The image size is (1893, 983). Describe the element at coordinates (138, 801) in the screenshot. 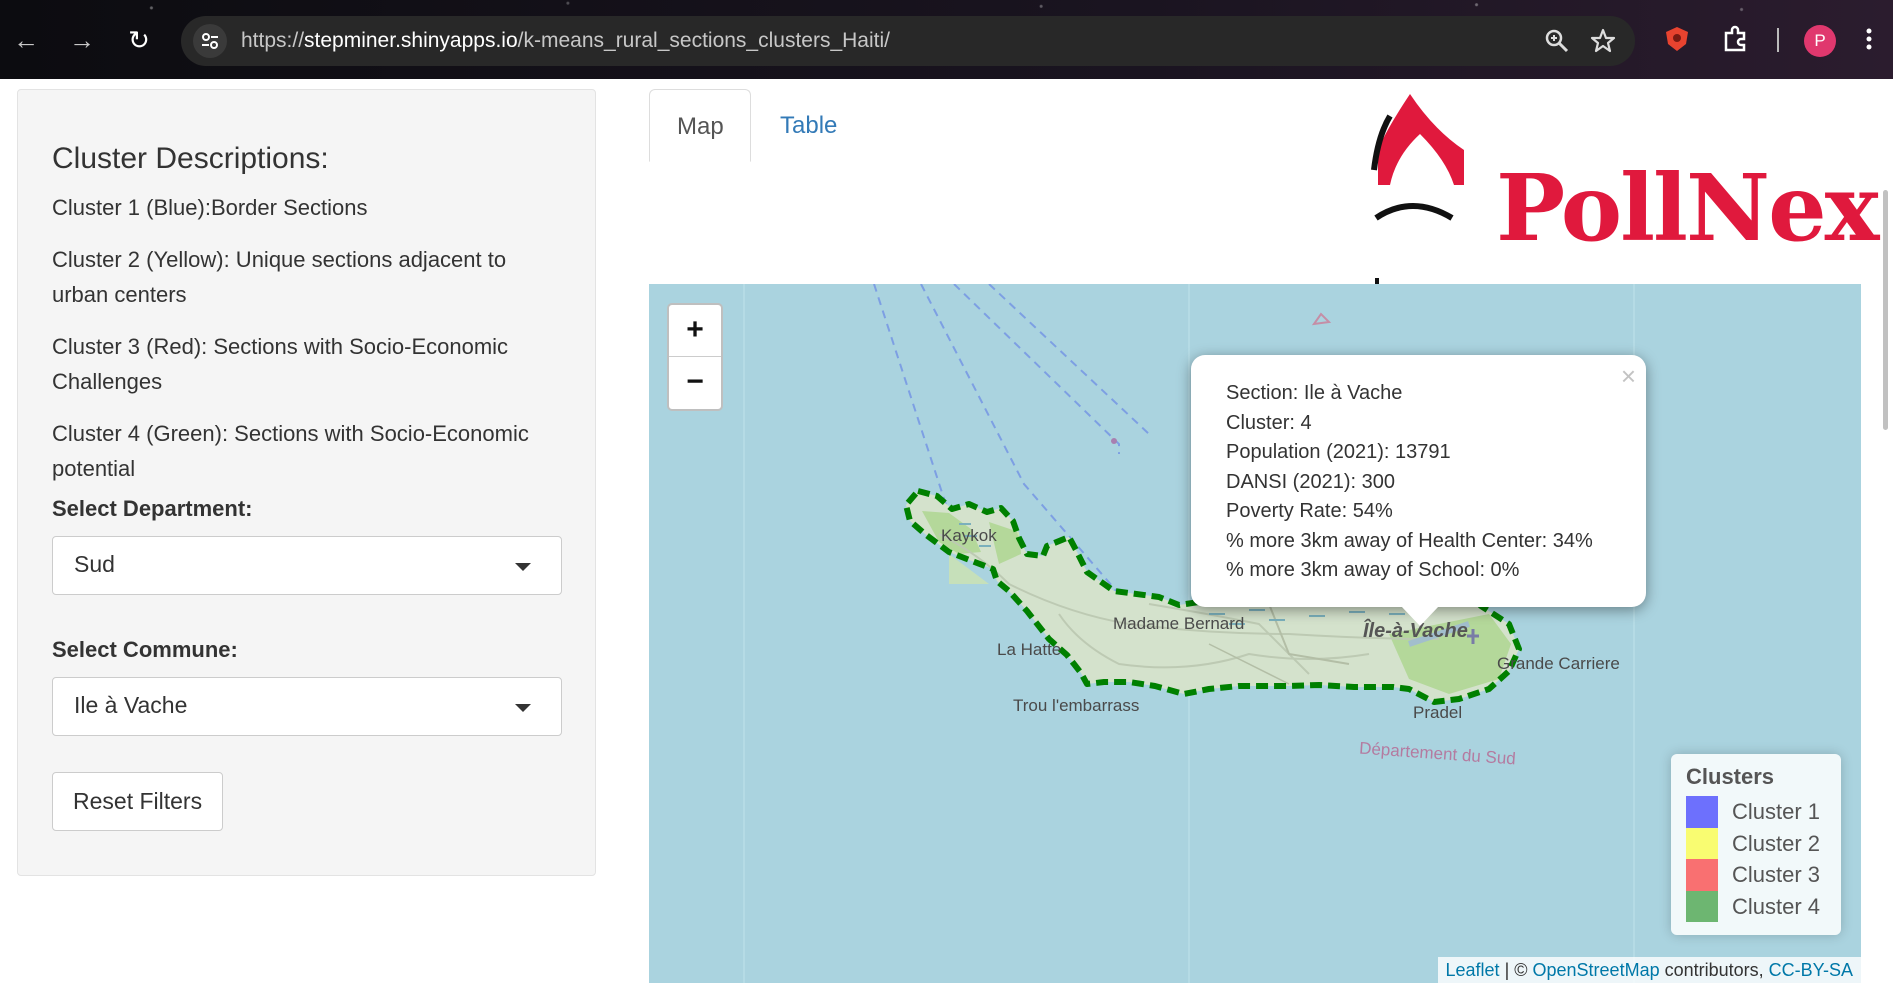

I see `reset-filters-button: Reset Filters` at that location.